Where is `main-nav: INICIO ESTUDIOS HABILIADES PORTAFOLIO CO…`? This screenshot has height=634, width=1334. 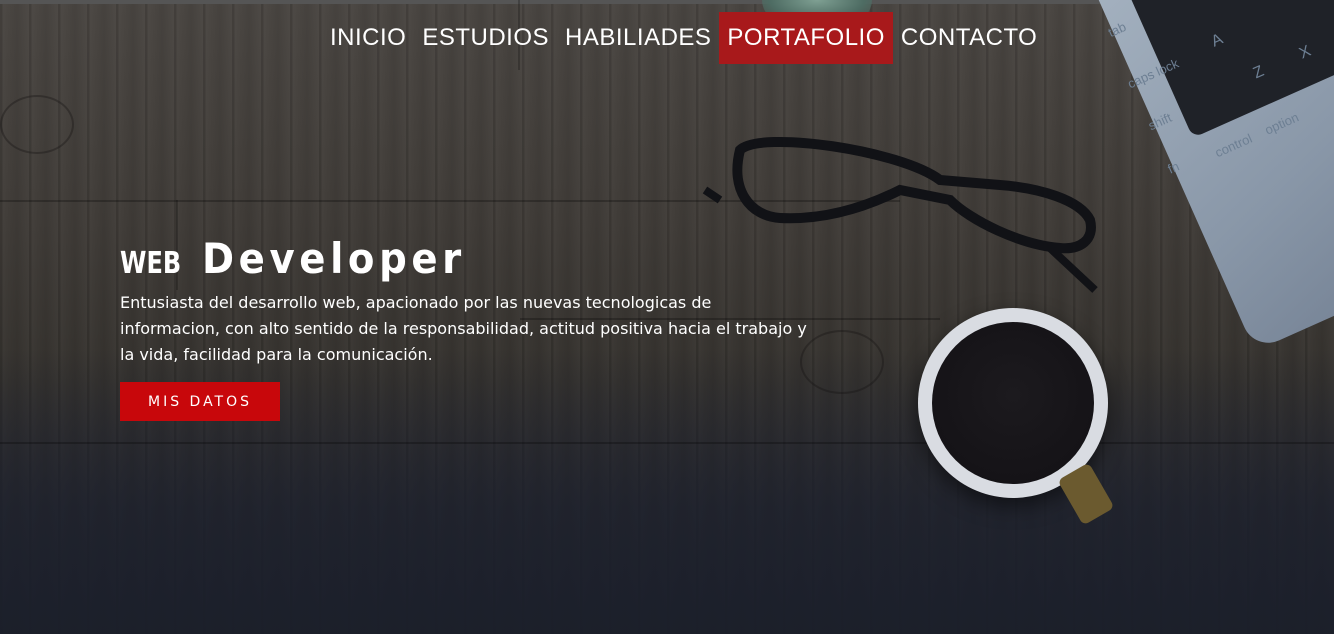 main-nav: INICIO ESTUDIOS HABILIADES PORTAFOLIO CO… is located at coordinates (683, 38).